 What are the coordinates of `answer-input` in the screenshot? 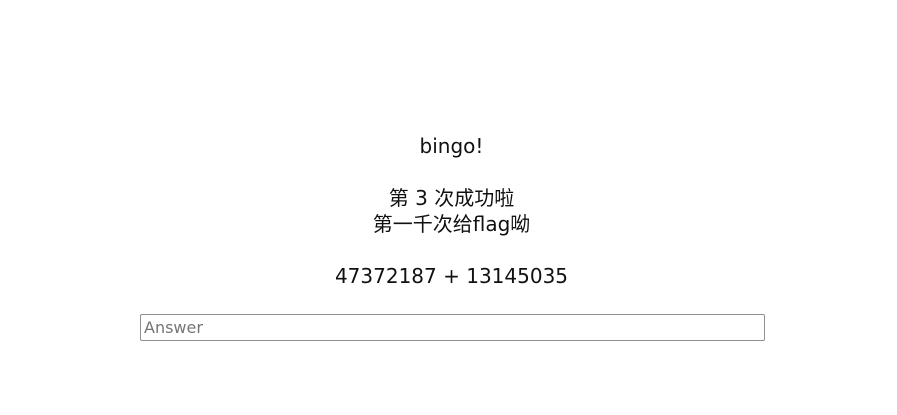 It's located at (452, 327).